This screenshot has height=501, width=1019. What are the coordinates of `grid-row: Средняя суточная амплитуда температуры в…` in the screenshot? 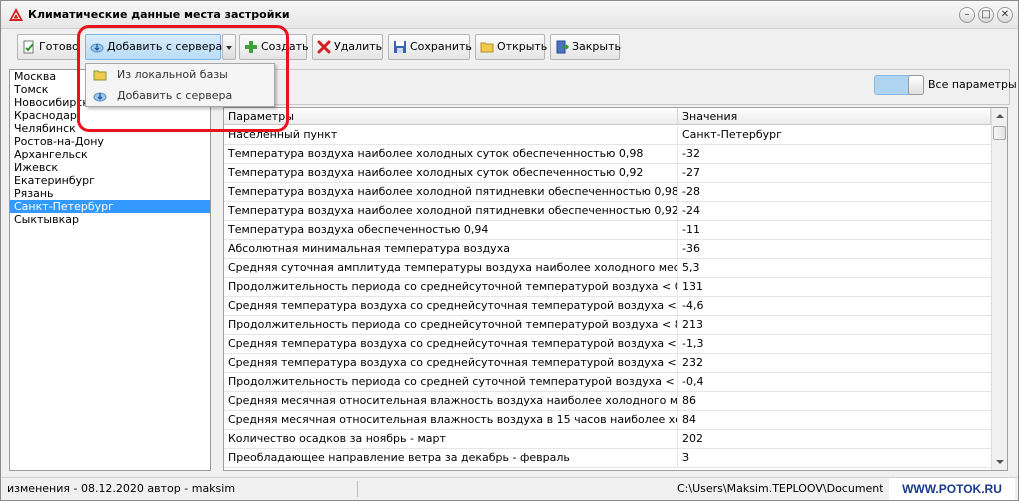 It's located at (607, 268).